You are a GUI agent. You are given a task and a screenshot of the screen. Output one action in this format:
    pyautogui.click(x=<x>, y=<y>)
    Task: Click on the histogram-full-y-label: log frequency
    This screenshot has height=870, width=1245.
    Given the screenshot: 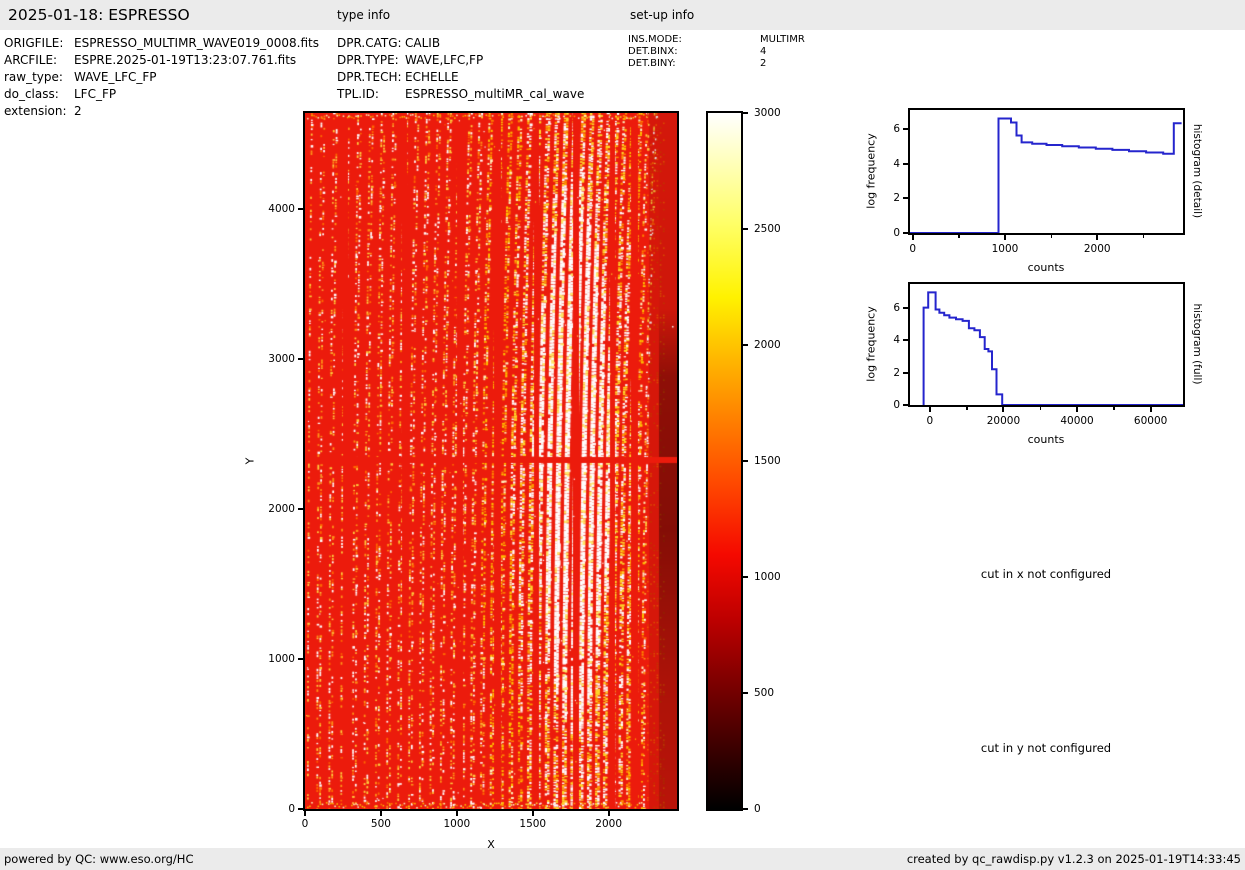 What is the action you would take?
    pyautogui.click(x=871, y=344)
    